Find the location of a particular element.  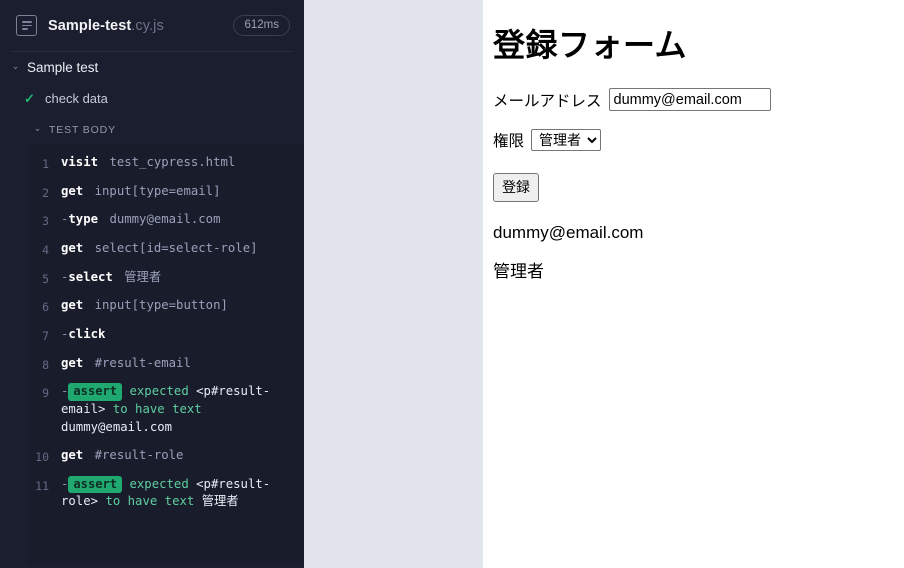

command-name: visit is located at coordinates (80, 162).